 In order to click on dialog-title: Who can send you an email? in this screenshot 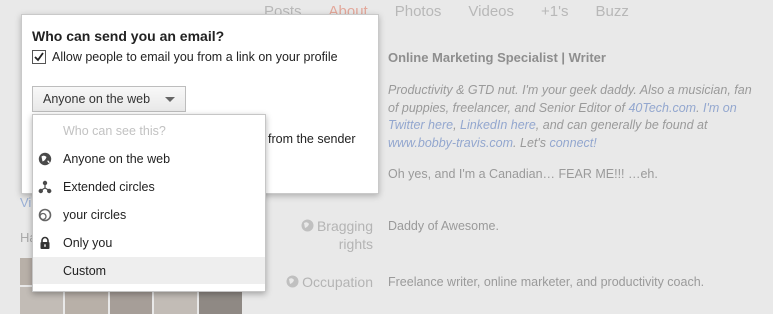, I will do `click(128, 36)`.